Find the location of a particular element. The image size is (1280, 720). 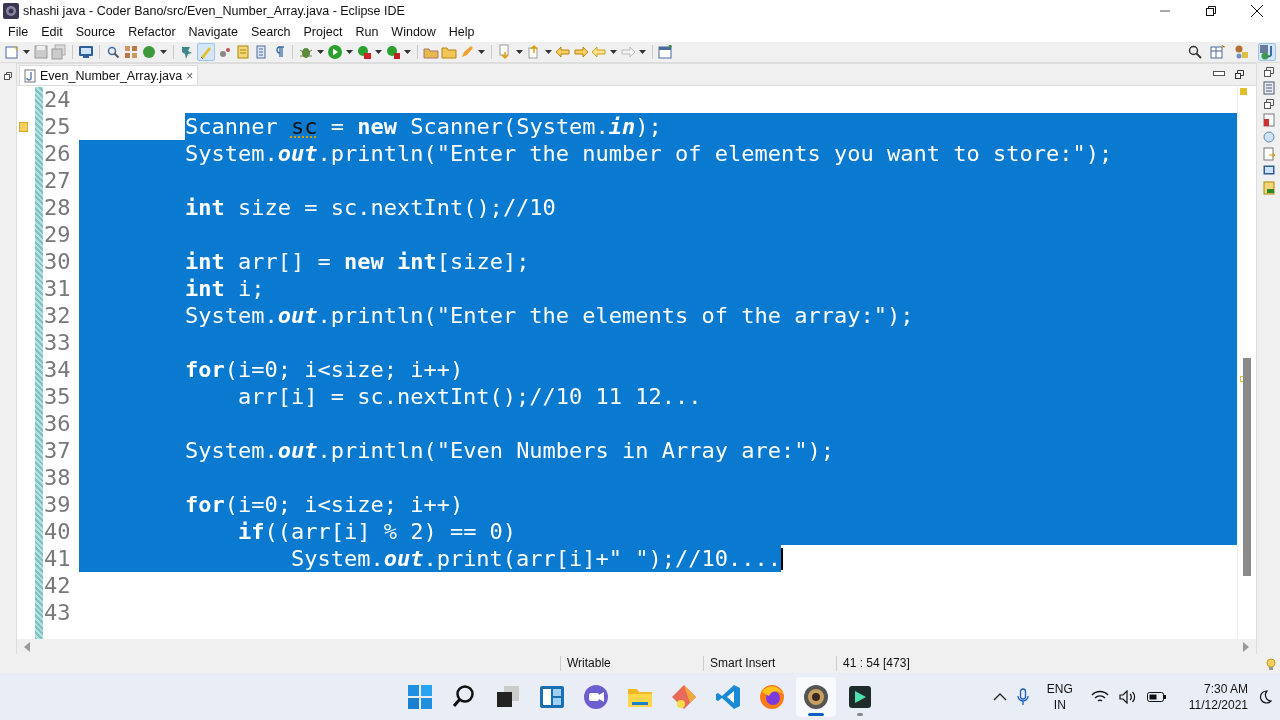

code-line: System.out.println("Even Numbers in Array are:"); is located at coordinates (509, 450).